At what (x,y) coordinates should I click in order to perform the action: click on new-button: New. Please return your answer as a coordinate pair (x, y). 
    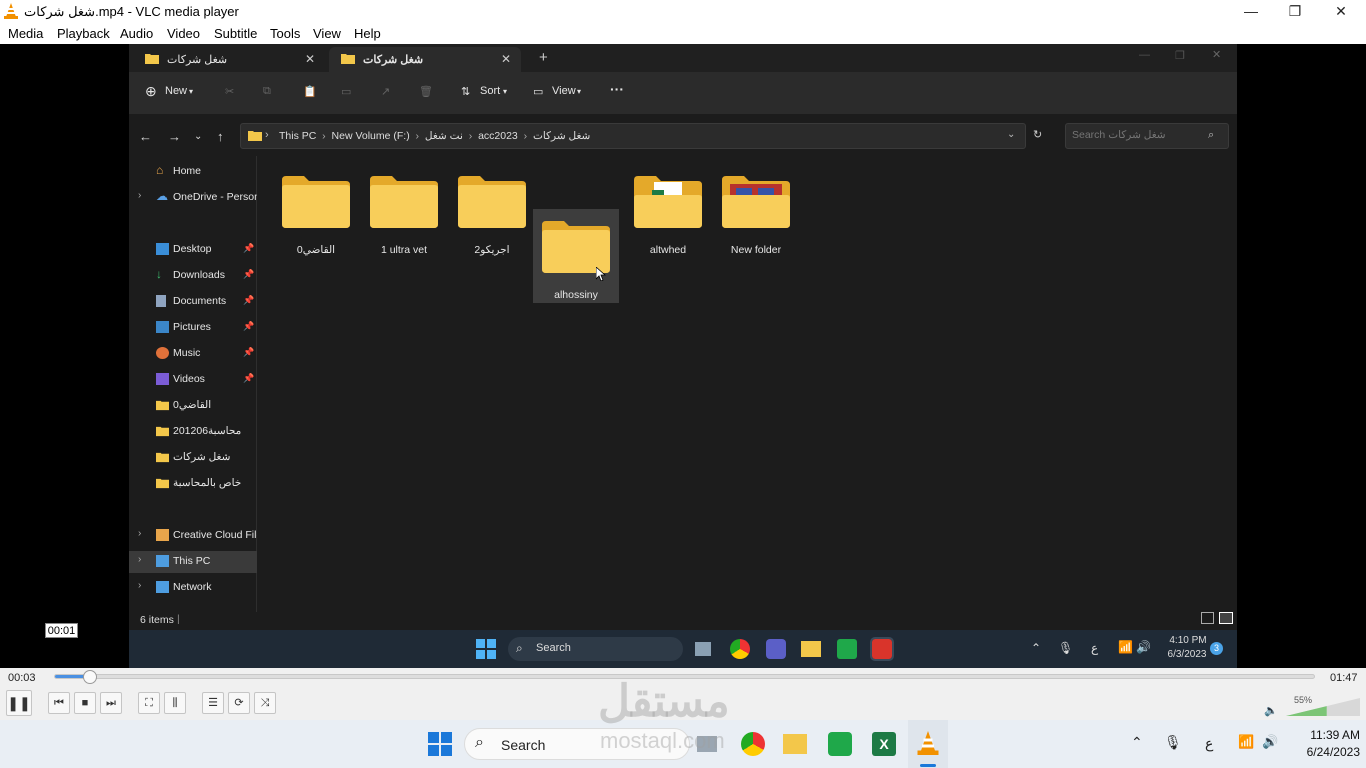
    Looking at the image, I should click on (176, 91).